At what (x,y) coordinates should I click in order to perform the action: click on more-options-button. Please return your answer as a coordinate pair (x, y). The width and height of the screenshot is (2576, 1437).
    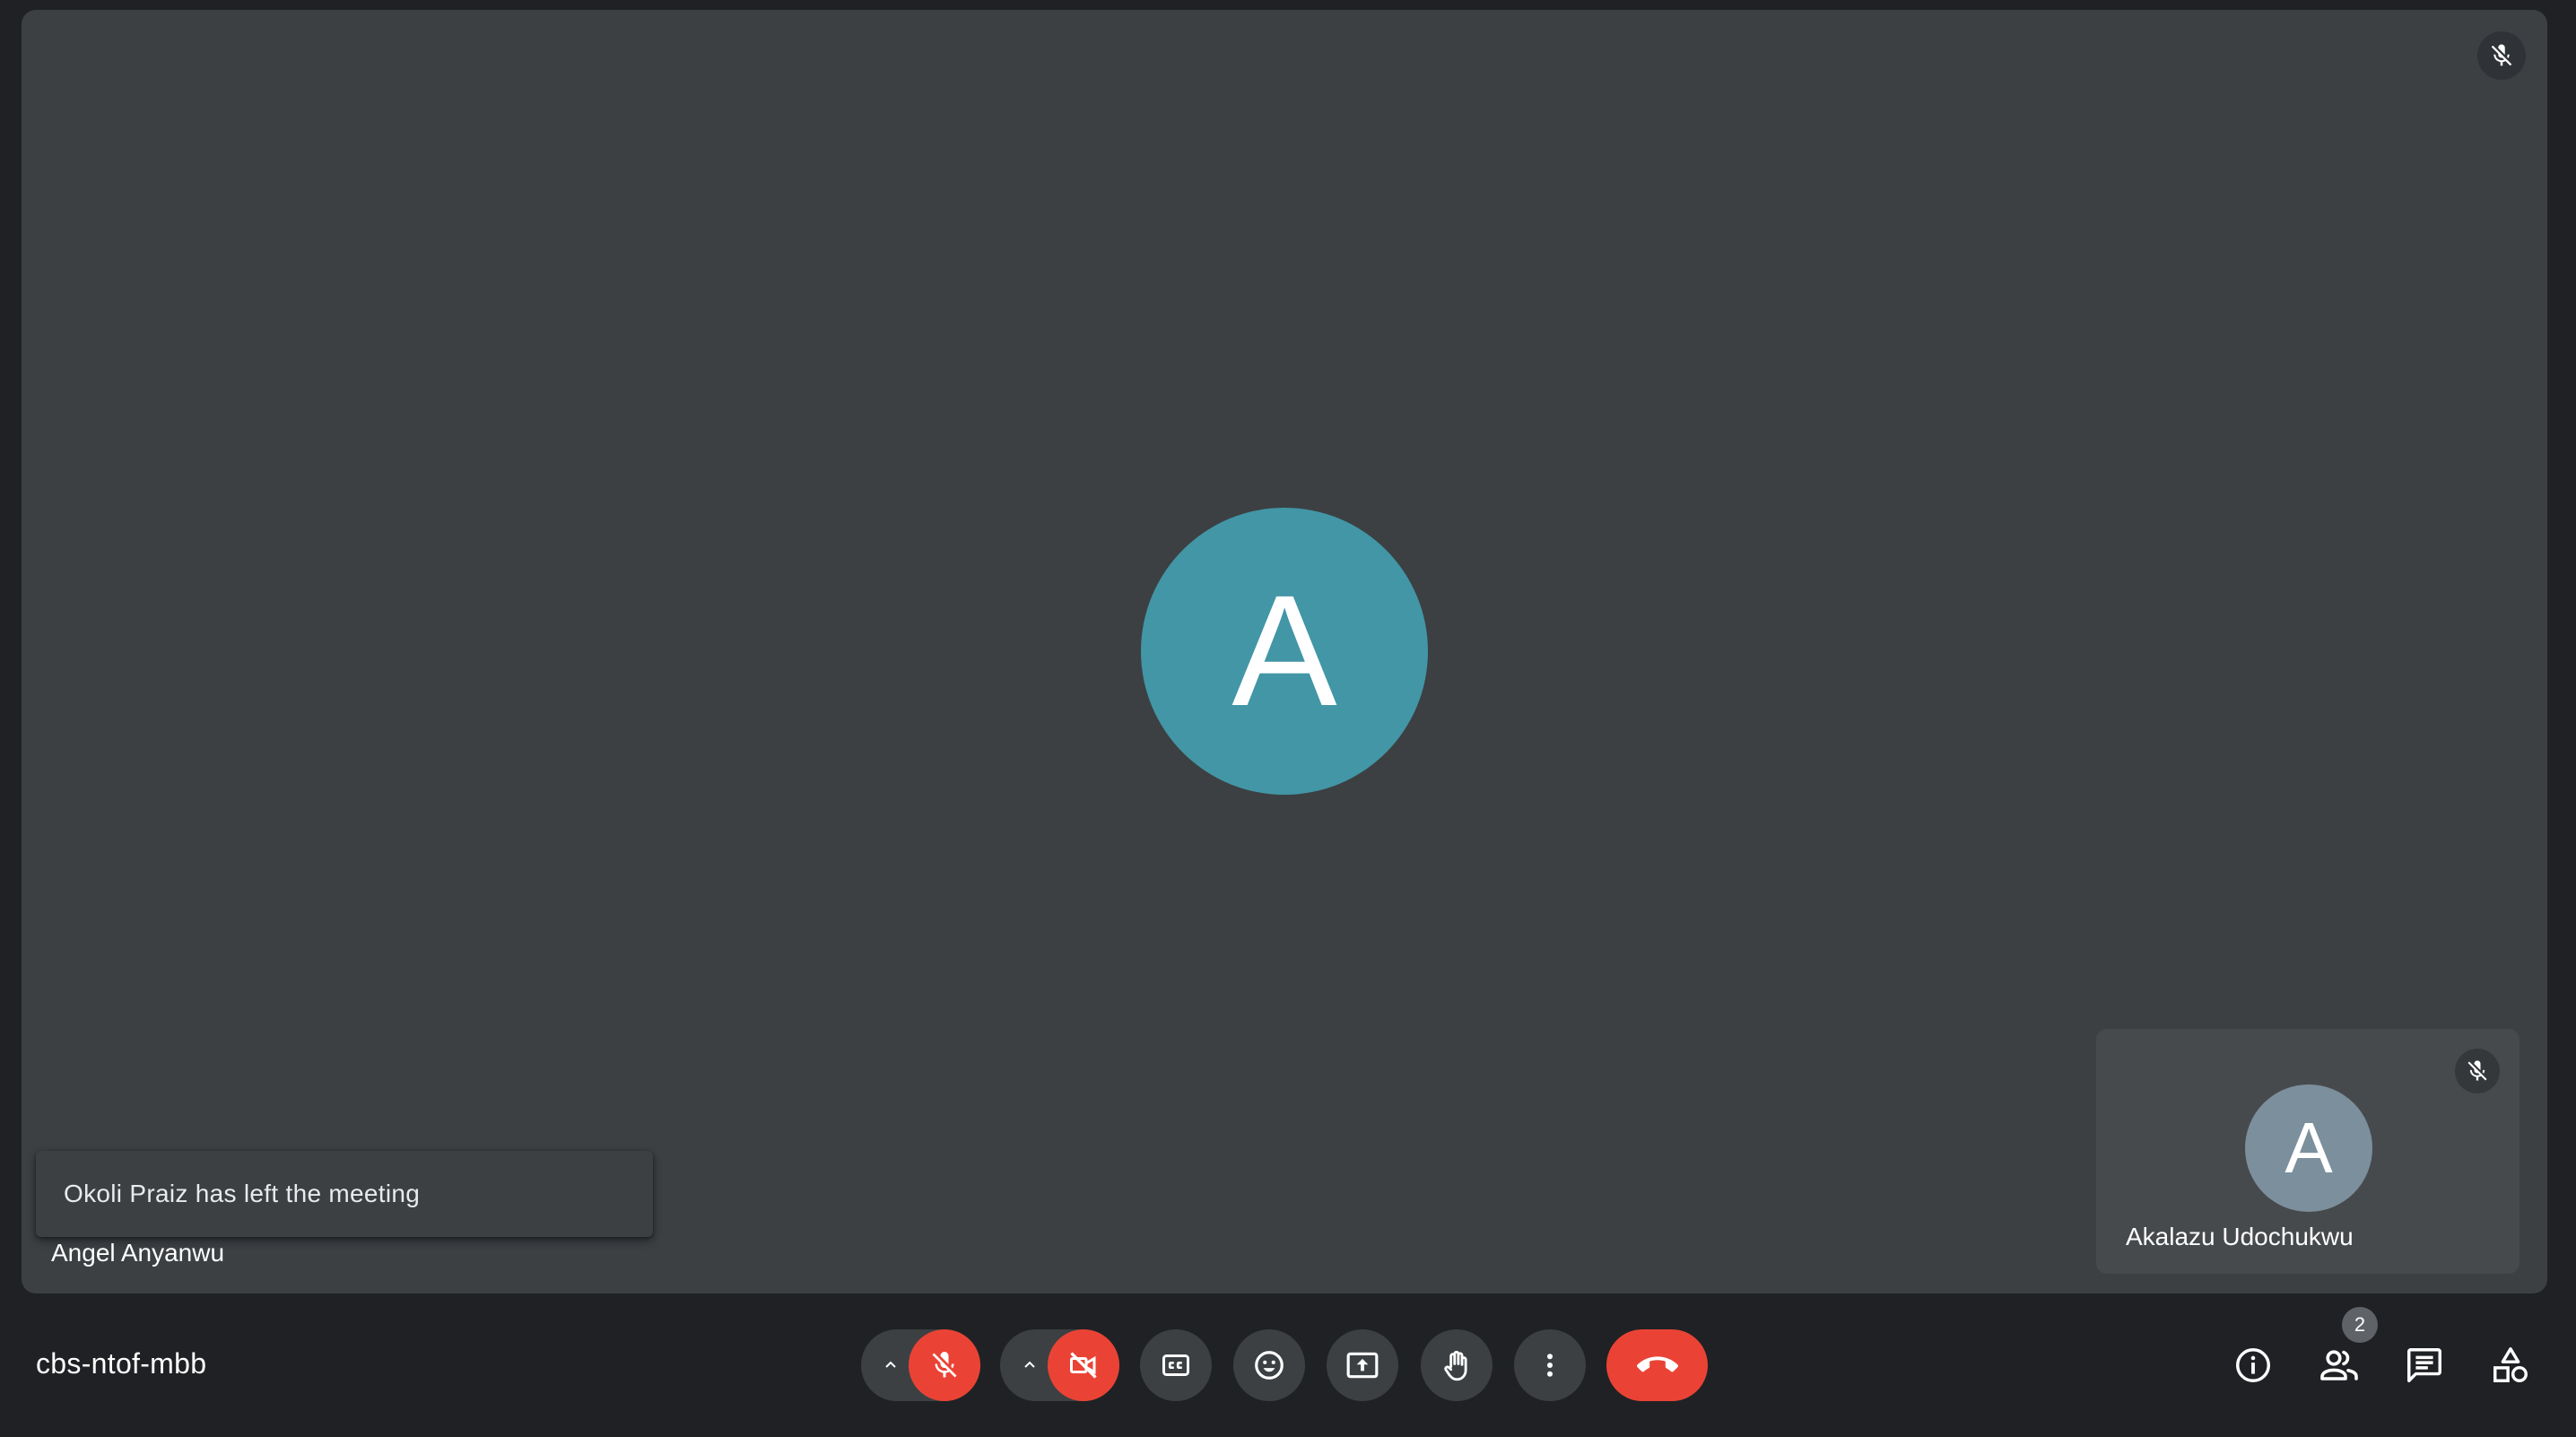
    Looking at the image, I should click on (1550, 1365).